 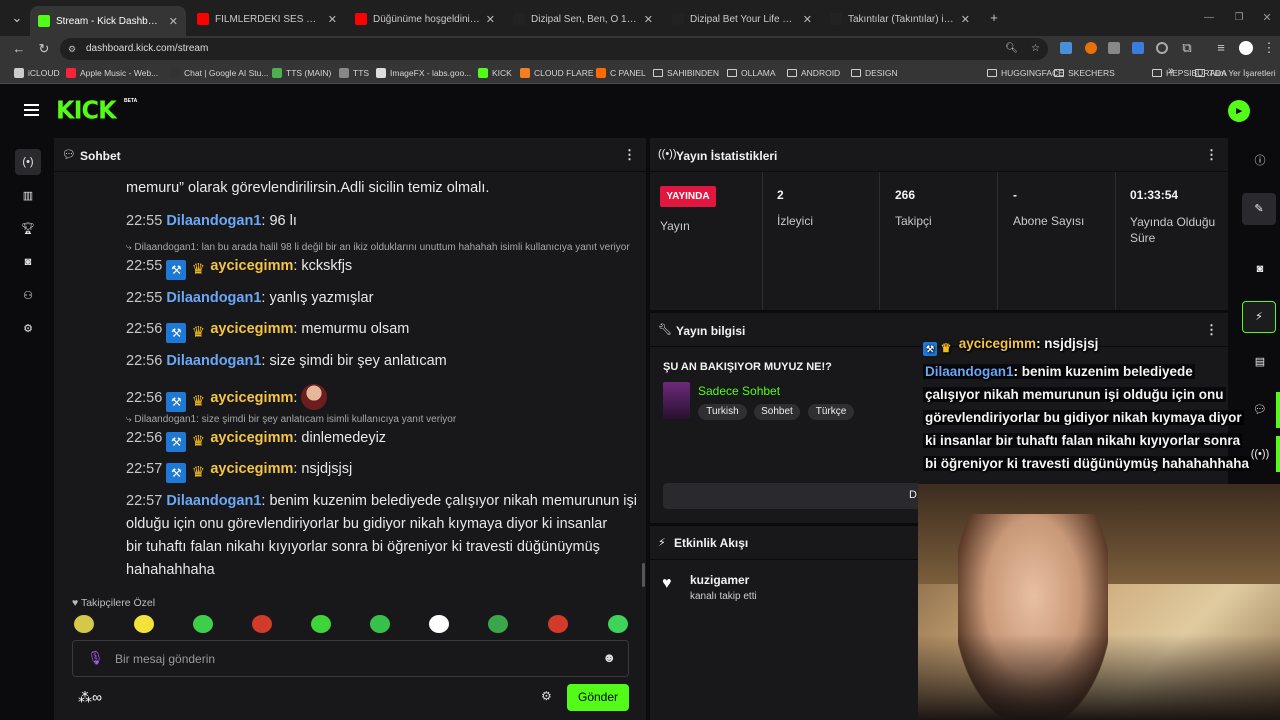 I want to click on browser-tab: FİLMLERDEKİ SES EFEKTLERİ NA ✕, so click(x=267, y=19).